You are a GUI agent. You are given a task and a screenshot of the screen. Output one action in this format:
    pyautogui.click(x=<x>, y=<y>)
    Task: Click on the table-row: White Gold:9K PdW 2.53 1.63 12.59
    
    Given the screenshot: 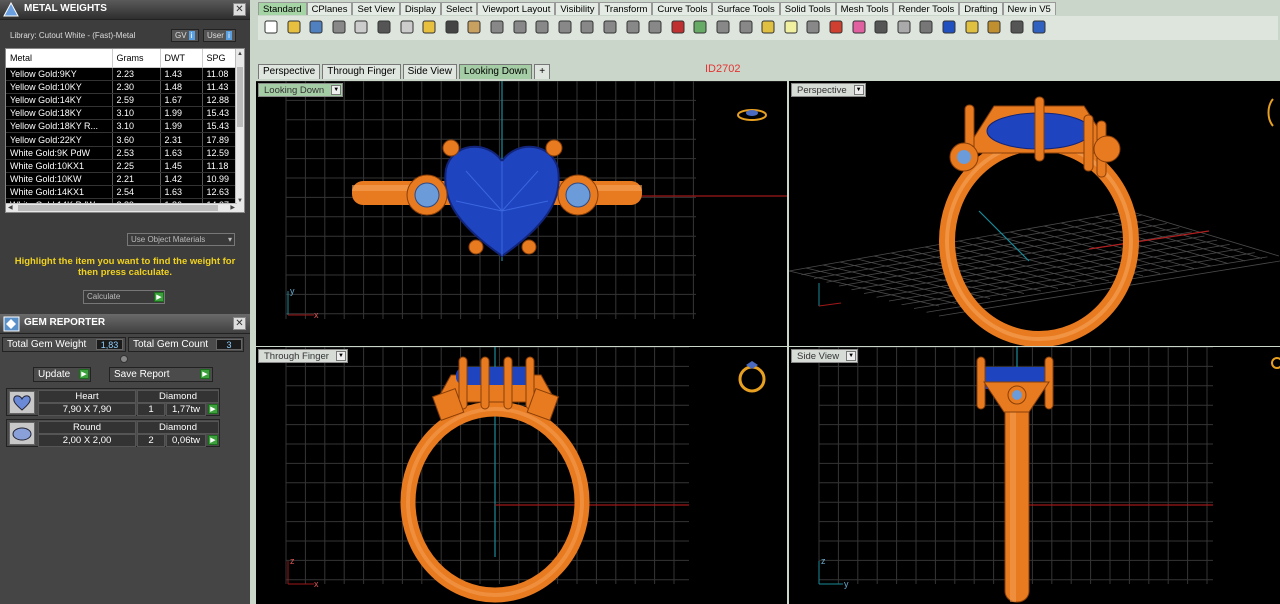 What is the action you would take?
    pyautogui.click(x=122, y=153)
    